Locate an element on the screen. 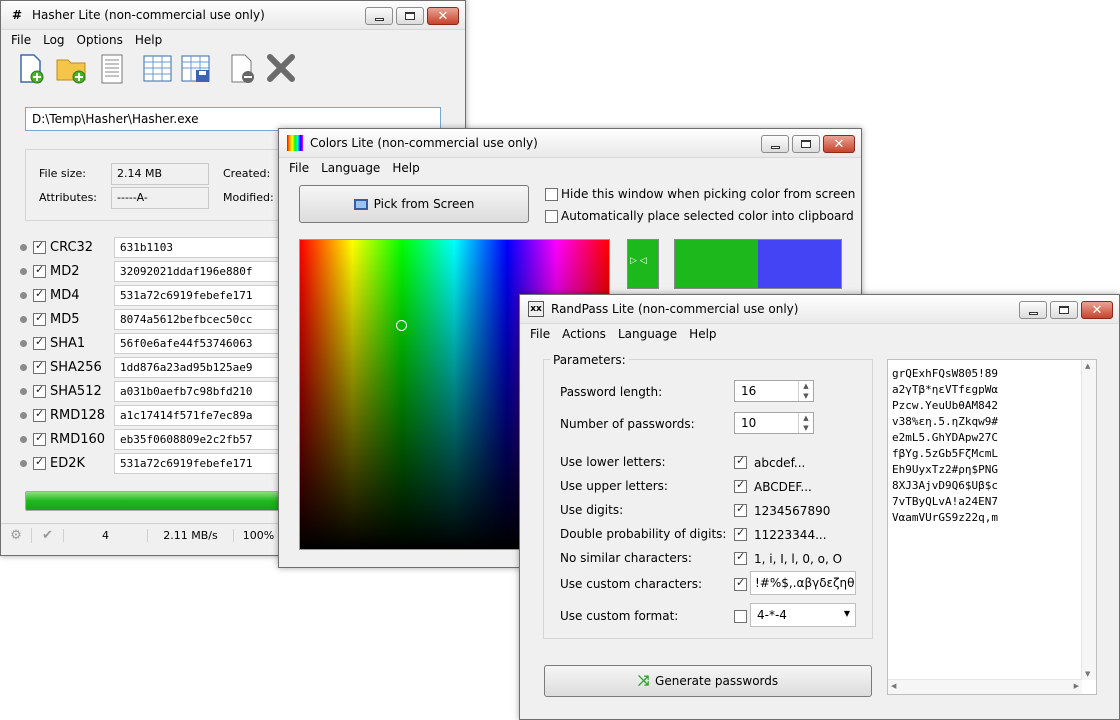 This screenshot has height=720, width=1120. password-item: grQExhFQsW805!89 is located at coordinates (945, 374).